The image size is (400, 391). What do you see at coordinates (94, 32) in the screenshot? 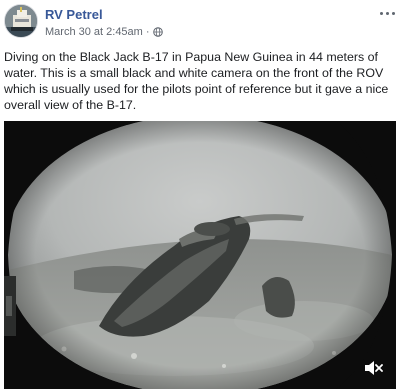
I see `post-timestamp: March 30 at 2:45am` at bounding box center [94, 32].